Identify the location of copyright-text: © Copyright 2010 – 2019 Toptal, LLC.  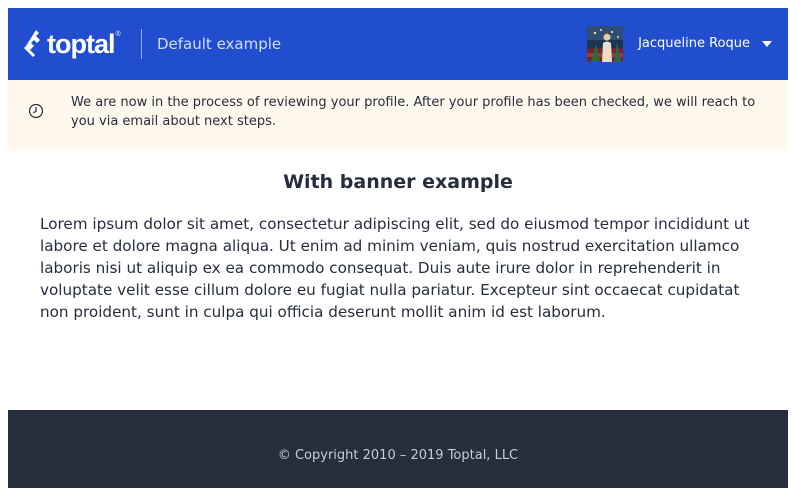
(398, 455).